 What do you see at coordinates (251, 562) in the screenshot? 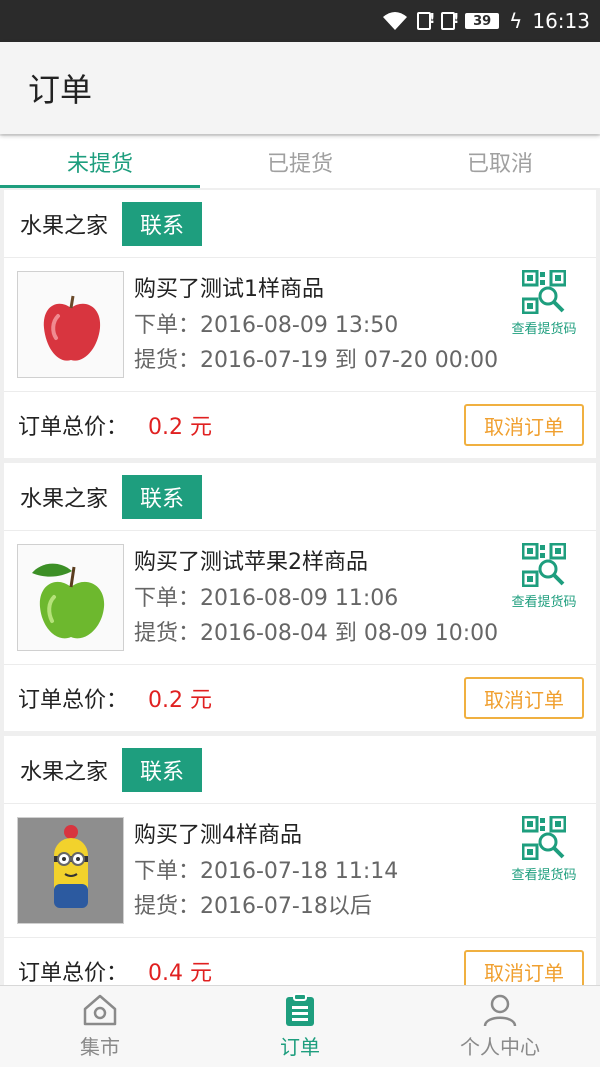
I see `order-title: 购买了测试苹果2样商品` at bounding box center [251, 562].